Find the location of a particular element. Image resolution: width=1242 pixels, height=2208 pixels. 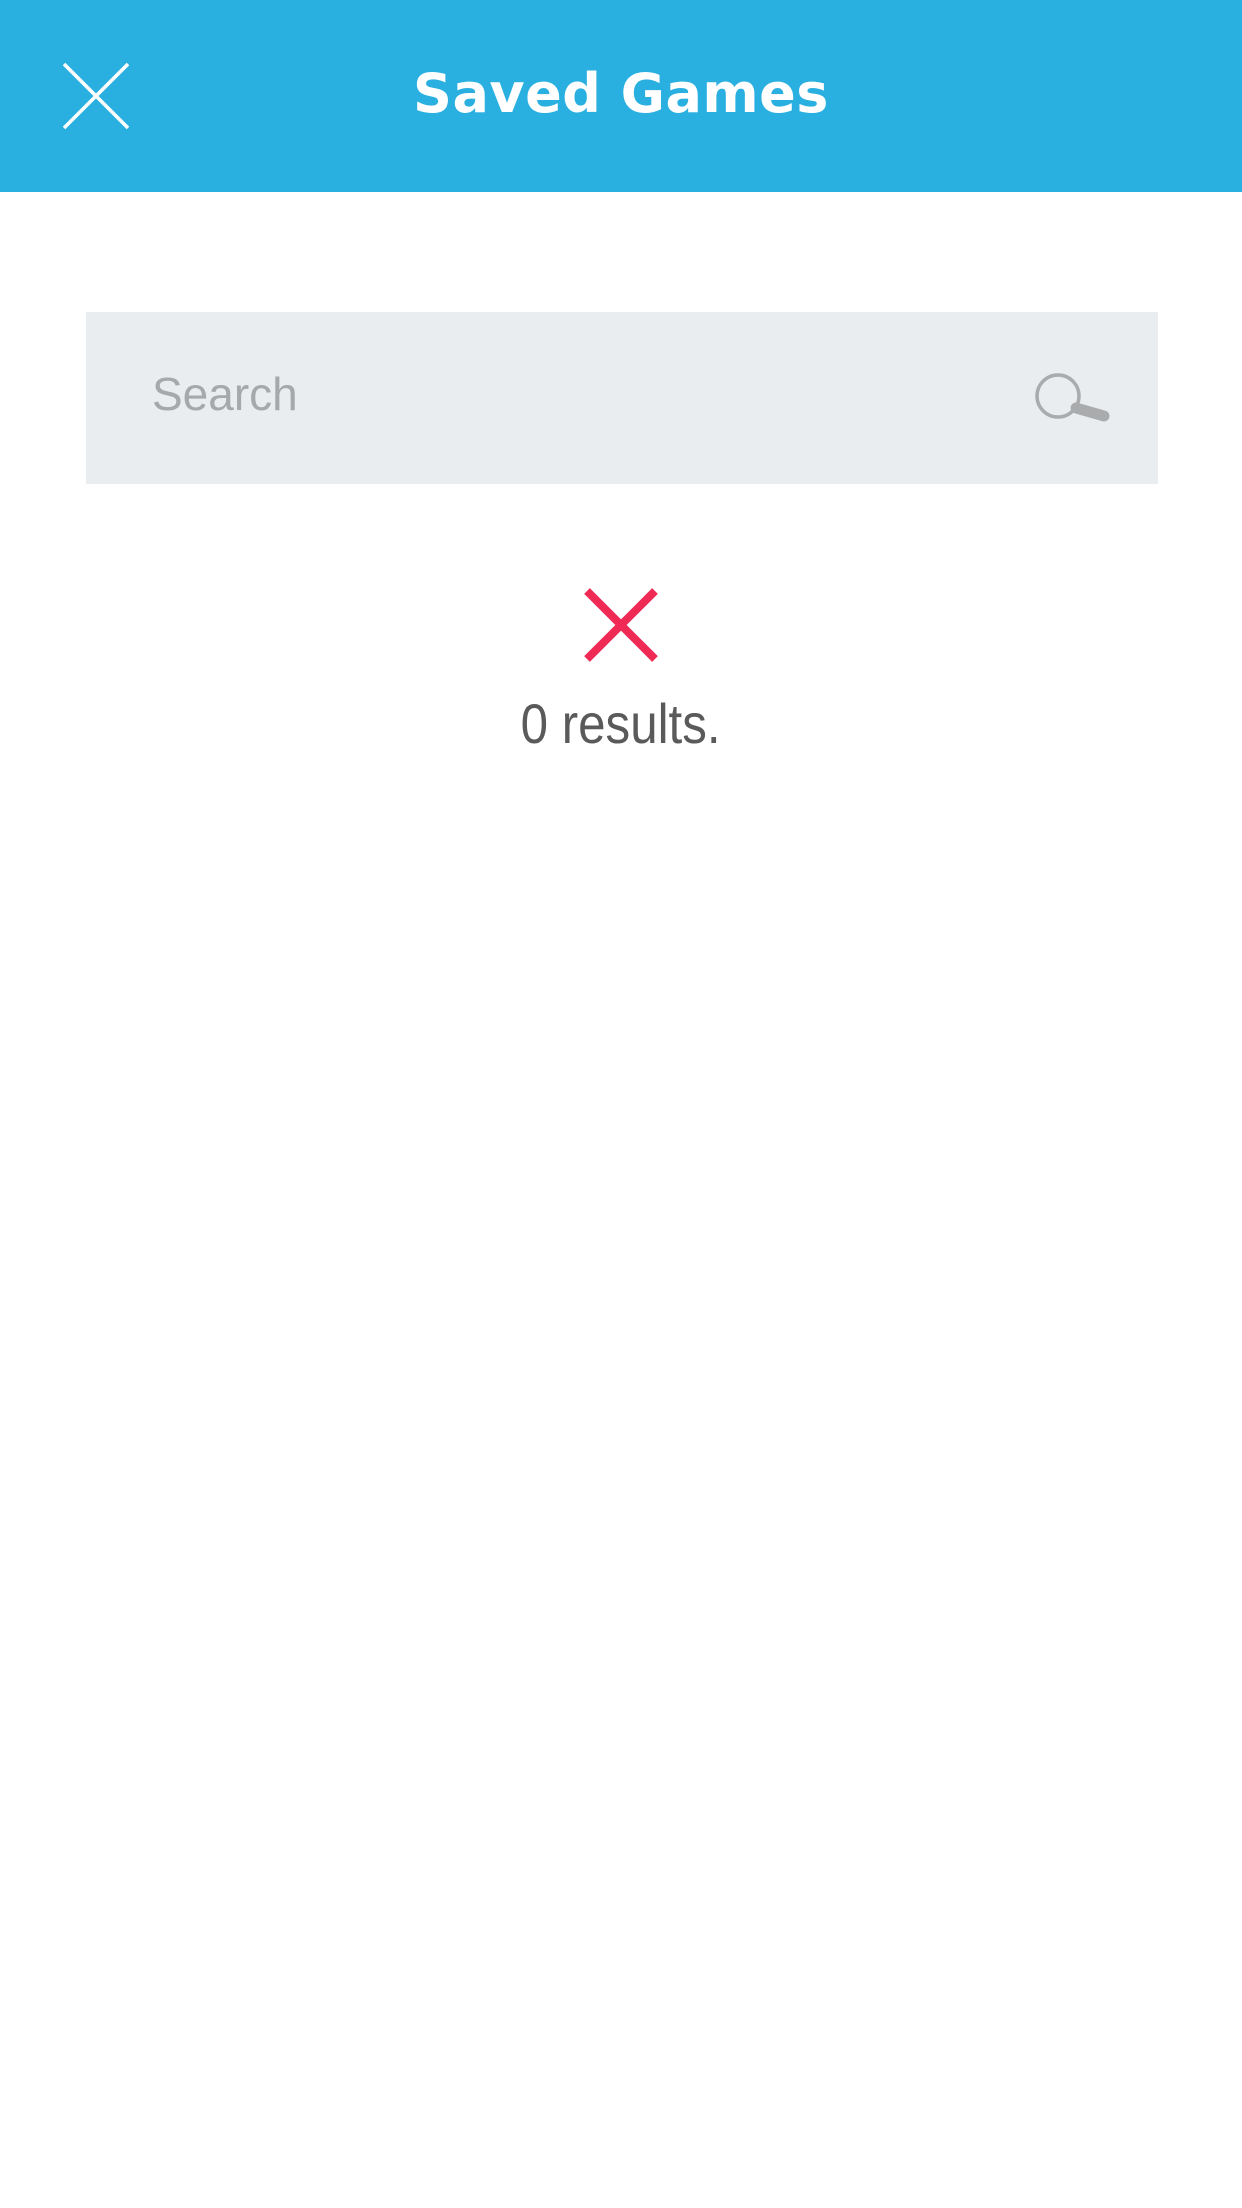

error-x-icon is located at coordinates (621, 625).